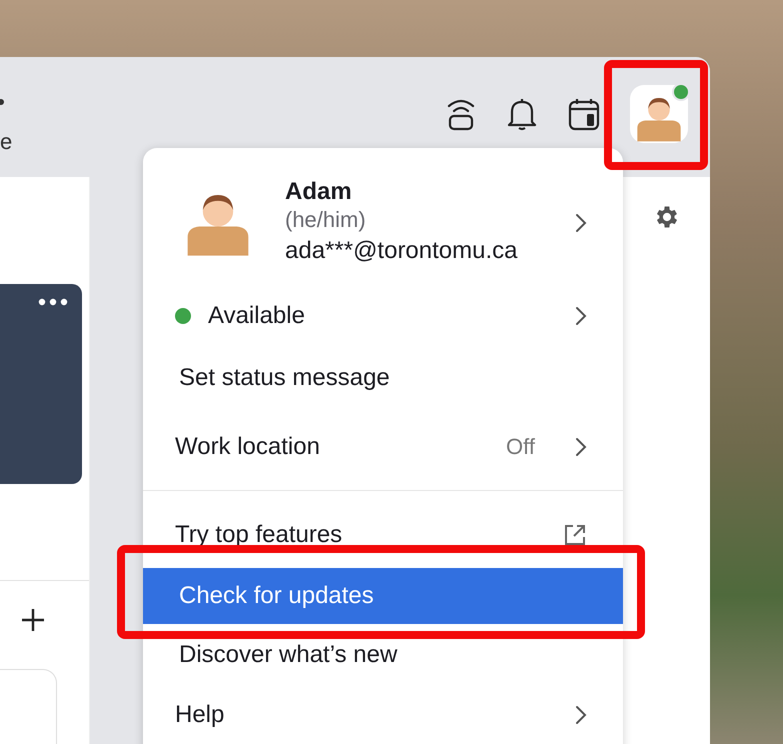  I want to click on account-avatar-button, so click(659, 114).